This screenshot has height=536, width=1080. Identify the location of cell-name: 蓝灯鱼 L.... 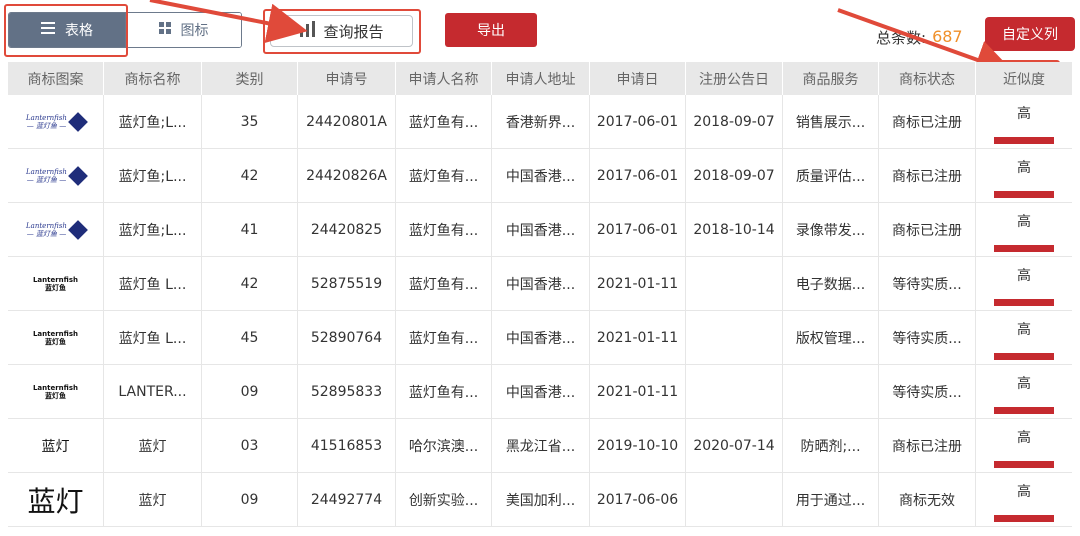
(153, 283).